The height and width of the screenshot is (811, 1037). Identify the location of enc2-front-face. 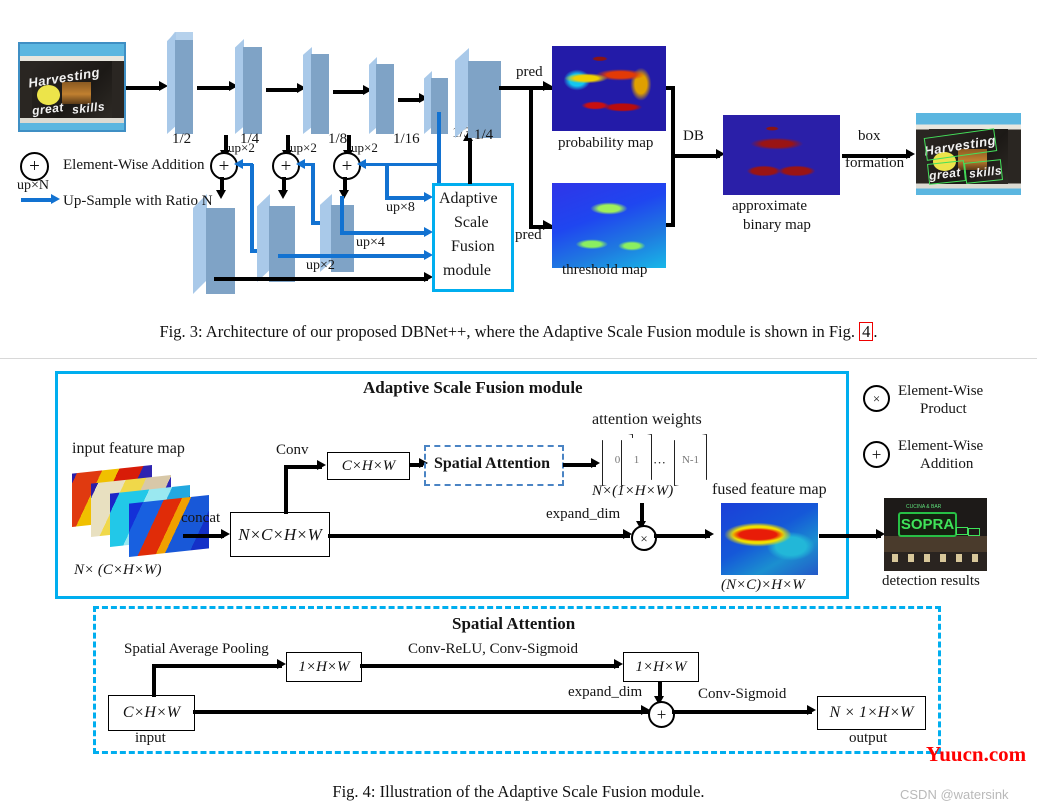
(252, 90).